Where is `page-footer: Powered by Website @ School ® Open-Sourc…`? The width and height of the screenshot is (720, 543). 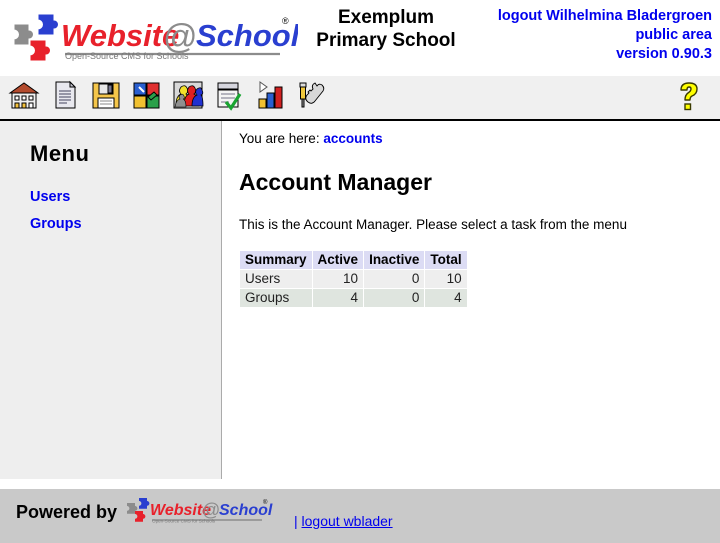 page-footer: Powered by Website @ School ® Open-Sourc… is located at coordinates (360, 515).